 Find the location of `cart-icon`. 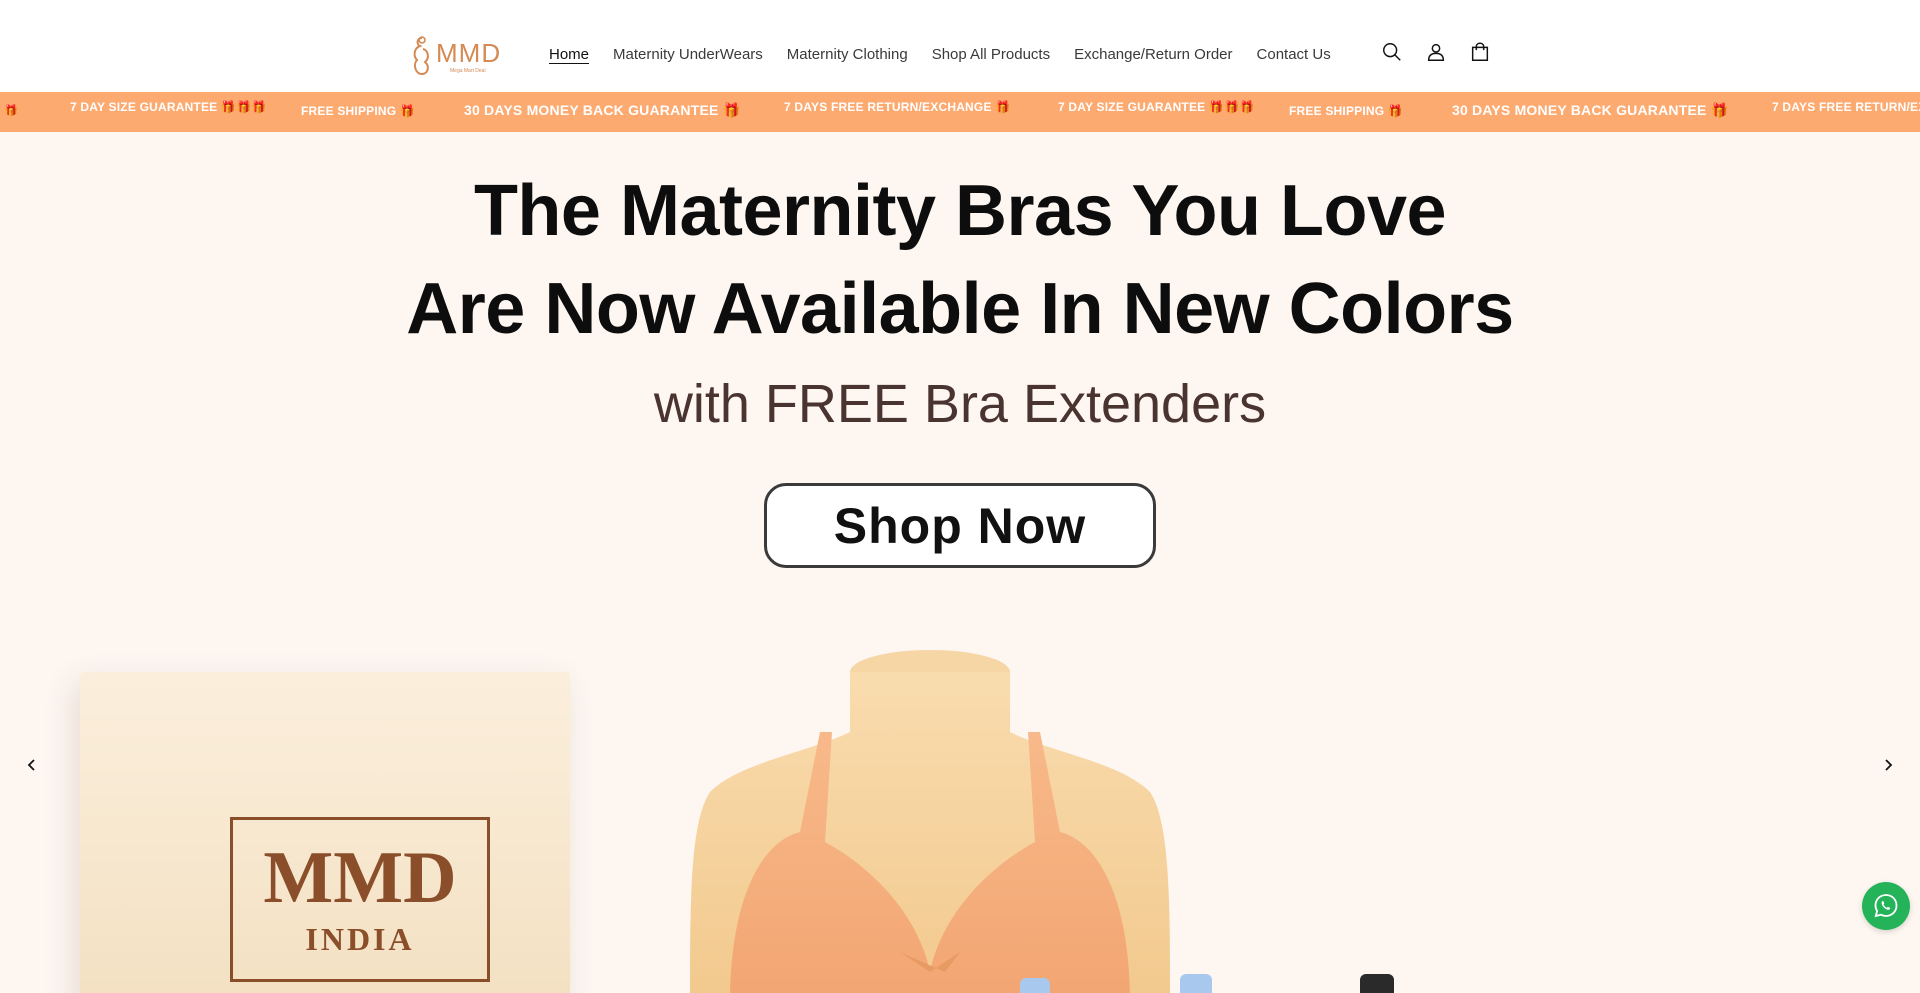

cart-icon is located at coordinates (1480, 52).